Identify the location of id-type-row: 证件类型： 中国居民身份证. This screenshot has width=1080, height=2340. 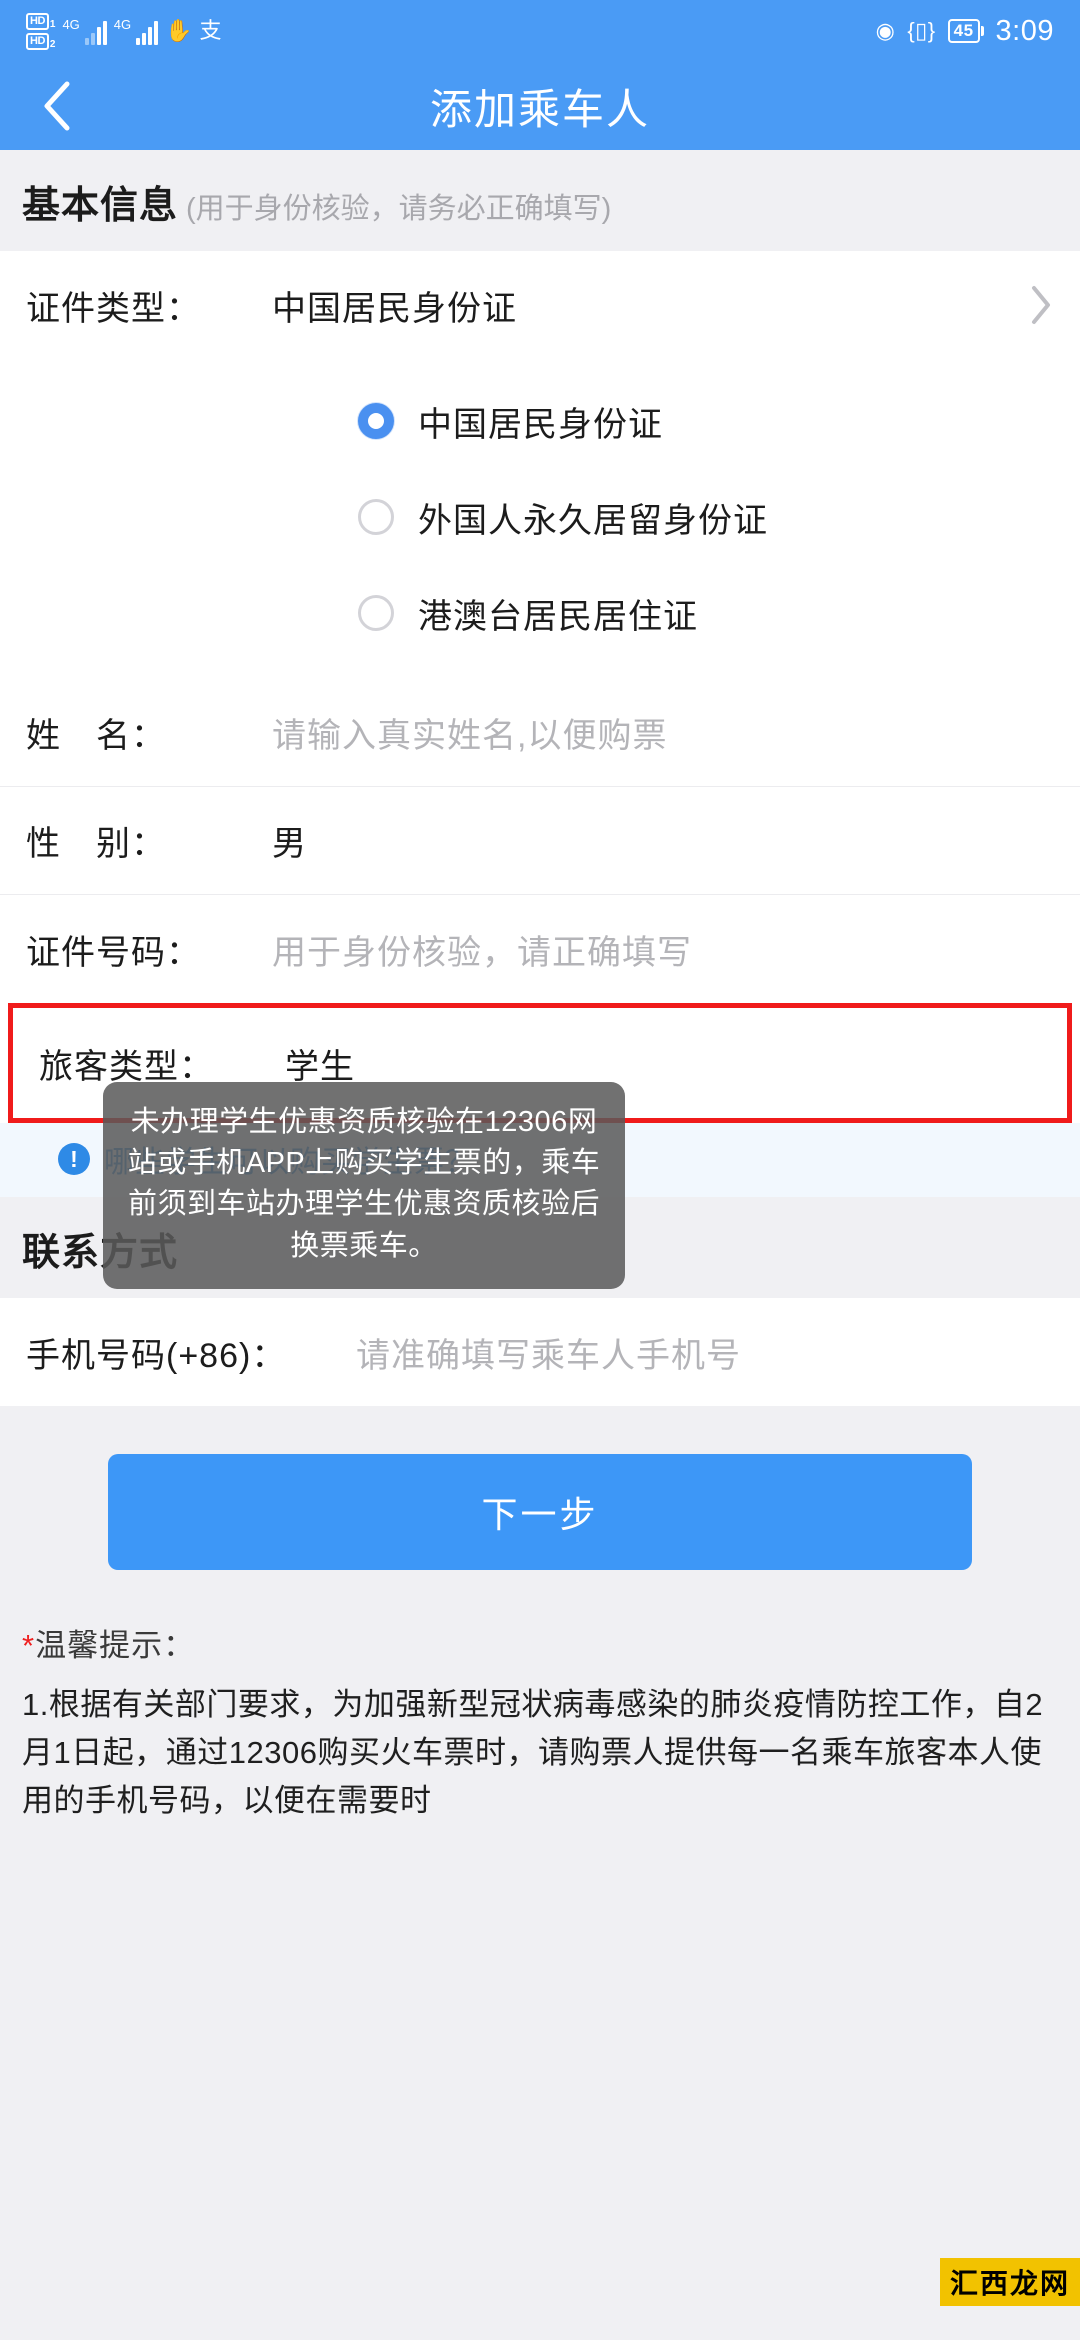
(540, 305).